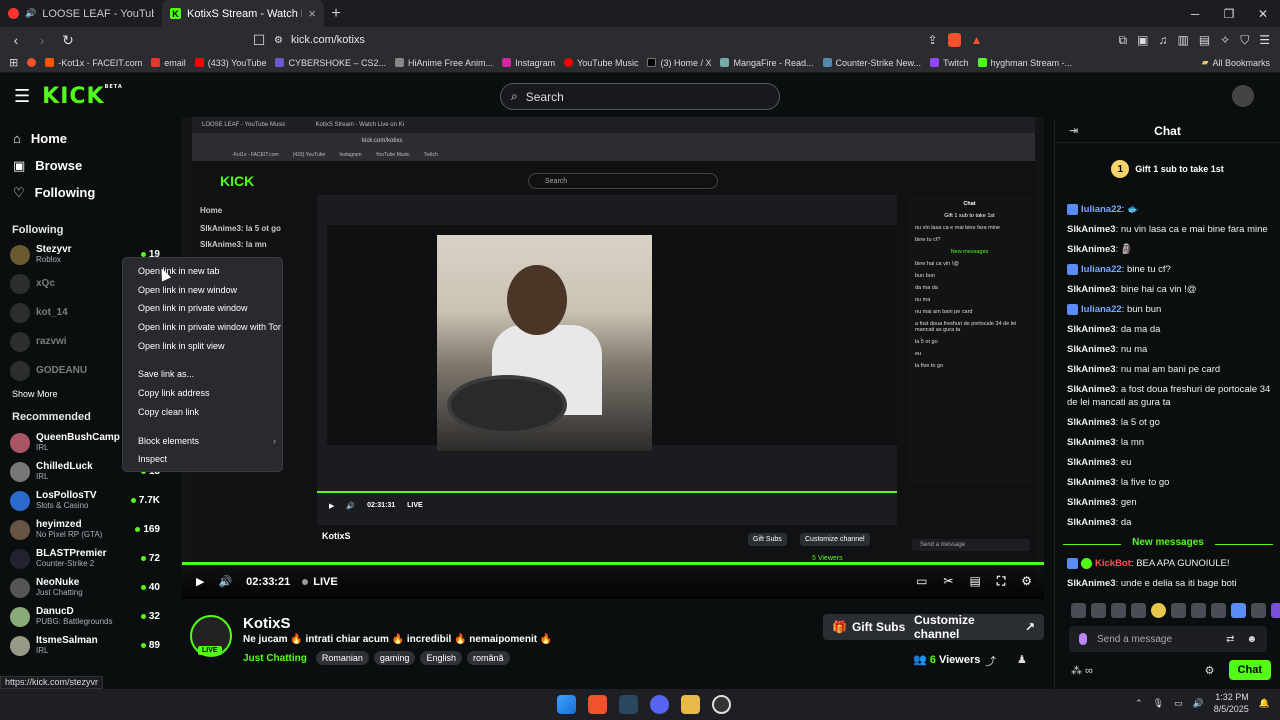 The width and height of the screenshot is (1280, 720). I want to click on clock: 1:32 PM 8/5/2025, so click(1231, 703).